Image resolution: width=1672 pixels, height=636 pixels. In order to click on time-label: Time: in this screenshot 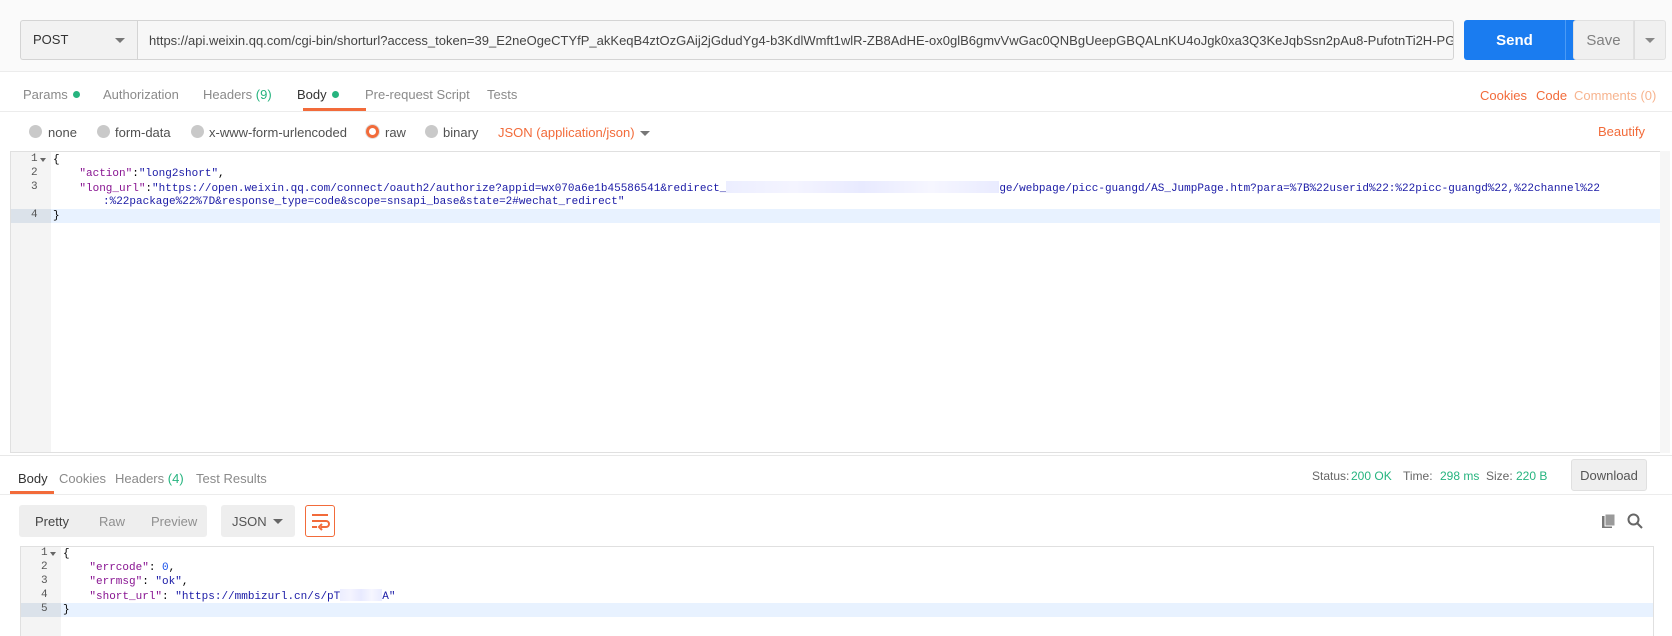, I will do `click(1418, 476)`.